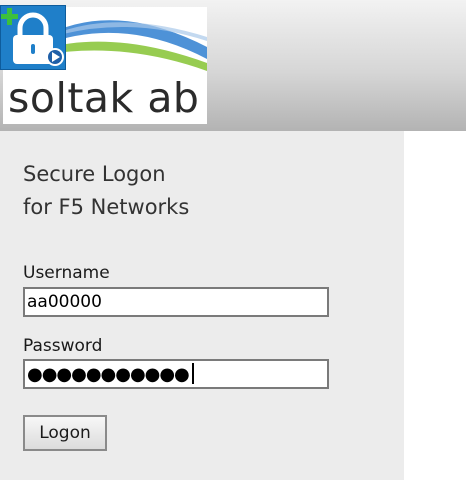 The image size is (466, 480). What do you see at coordinates (108, 374) in the screenshot?
I see `password-dots: ●●●●●●●●●●●` at bounding box center [108, 374].